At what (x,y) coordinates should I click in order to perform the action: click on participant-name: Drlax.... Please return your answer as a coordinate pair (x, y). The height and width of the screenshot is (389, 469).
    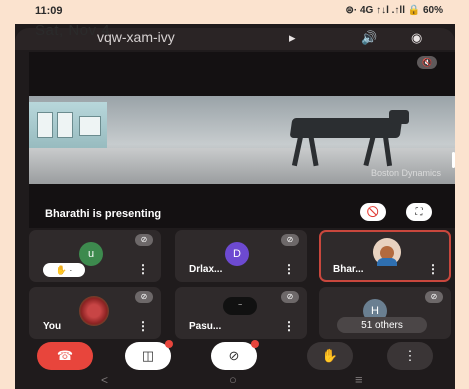
    Looking at the image, I should click on (206, 269).